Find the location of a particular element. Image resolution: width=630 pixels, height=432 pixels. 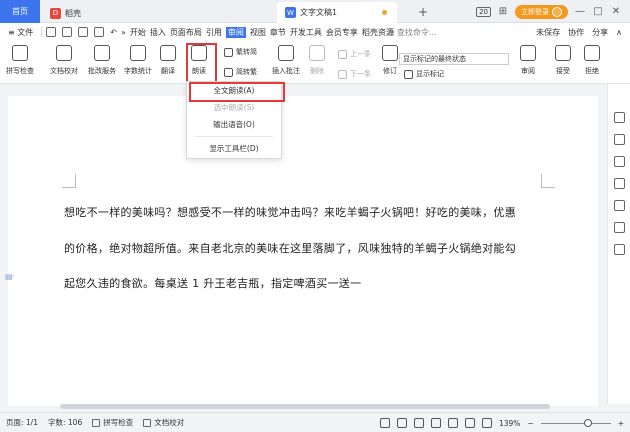

accept-button: 接受 is located at coordinates (563, 60).